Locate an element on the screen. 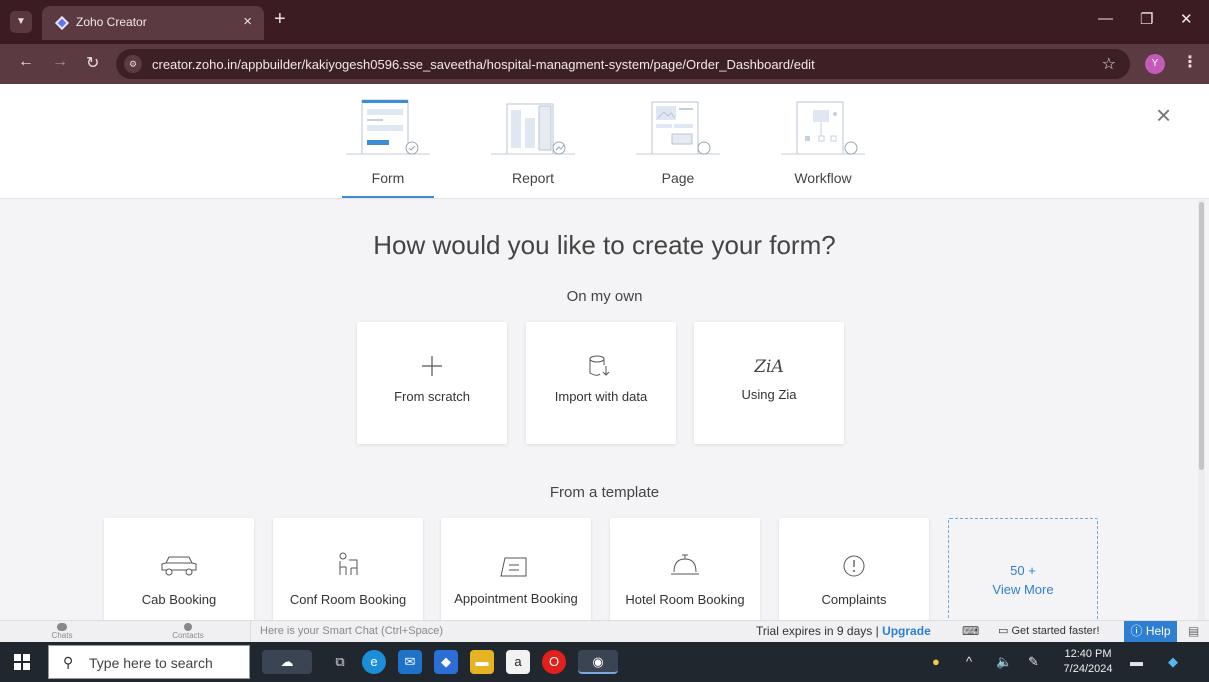  view-more-label: View More is located at coordinates (1023, 589).